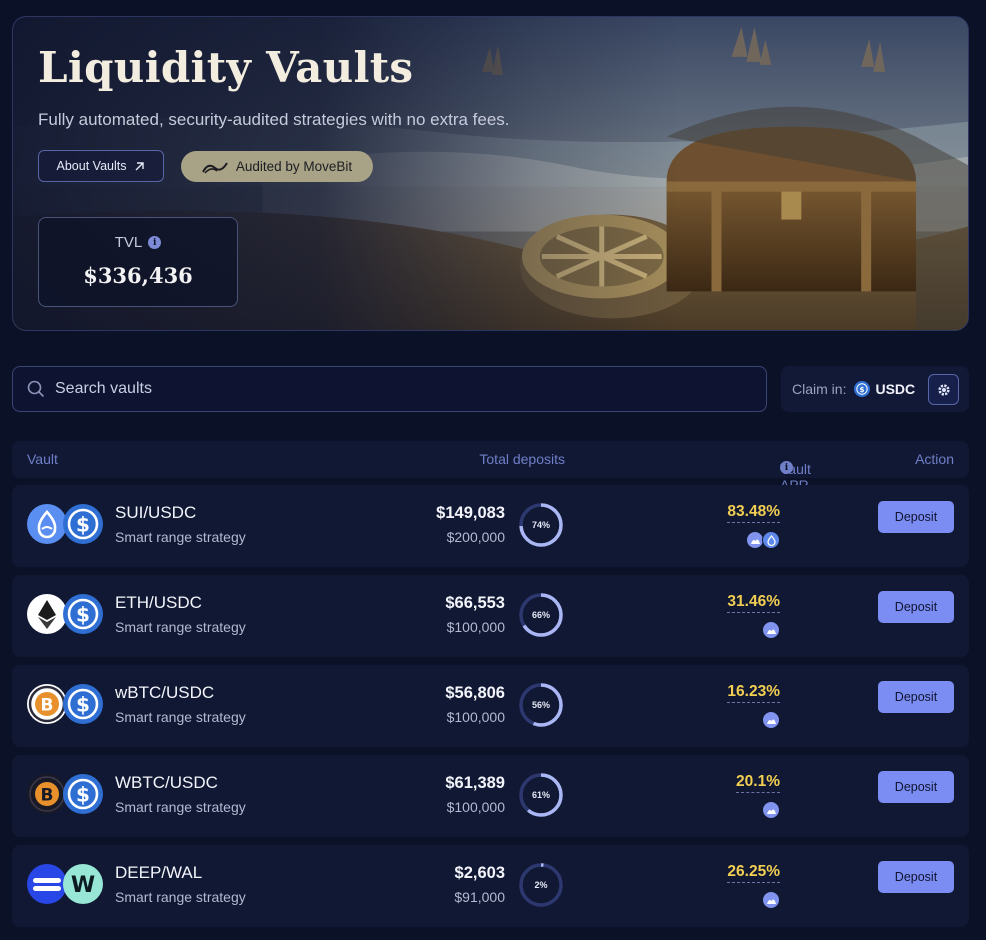  I want to click on svg-text: W, so click(83, 885).